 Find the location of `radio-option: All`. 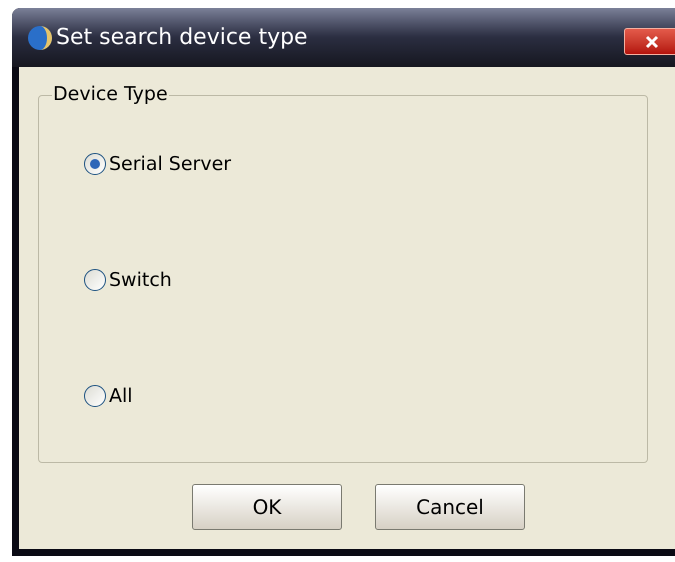

radio-option: All is located at coordinates (108, 396).